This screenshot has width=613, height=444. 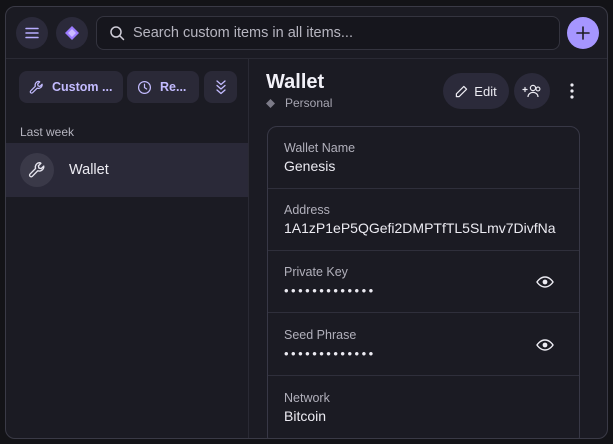 I want to click on field-value: 1A1zP1eP5QGefi2DMPTfTL5SLmv7DivfNa, so click(x=420, y=228).